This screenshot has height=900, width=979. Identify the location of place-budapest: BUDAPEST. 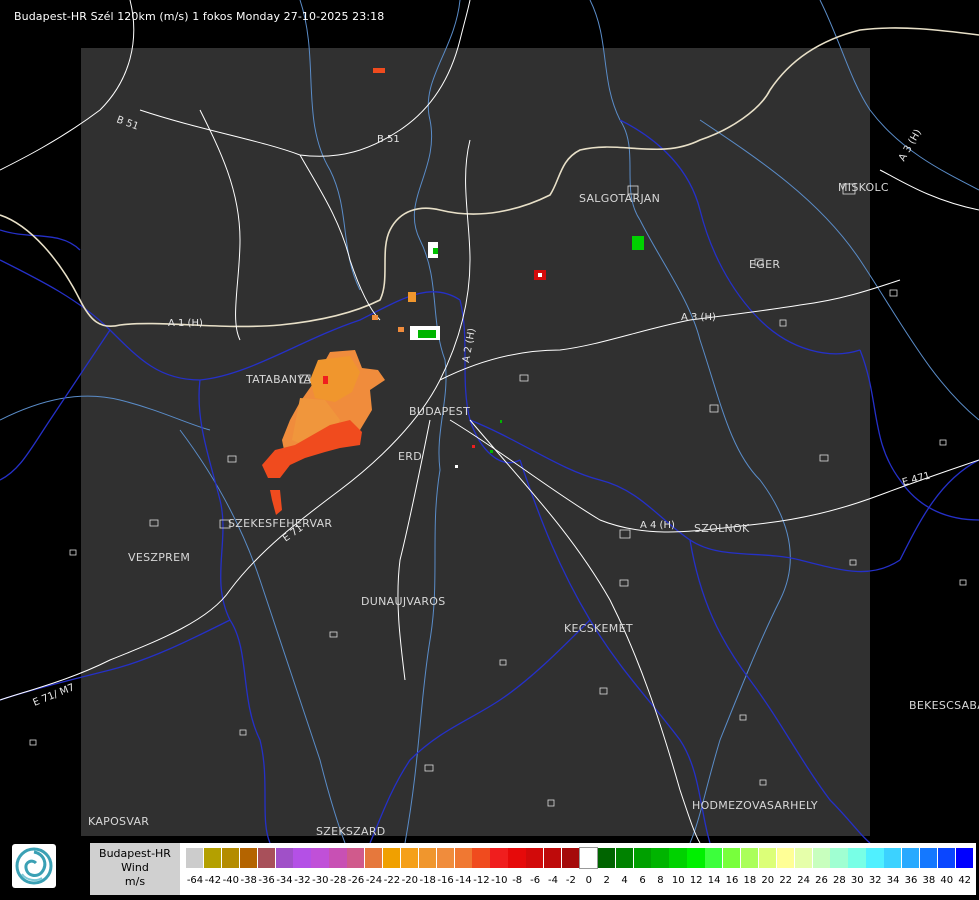
(440, 411).